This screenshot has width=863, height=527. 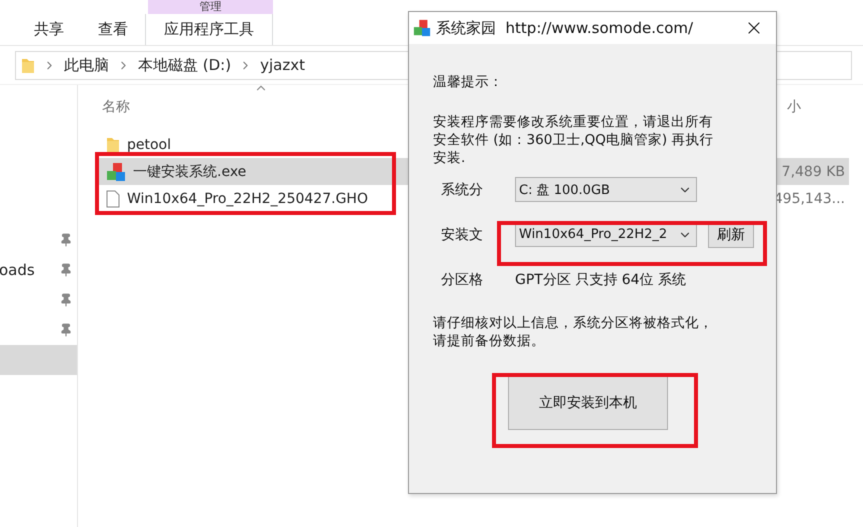 I want to click on field-value: GPT分区 只支持 64位 系统, so click(x=600, y=279).